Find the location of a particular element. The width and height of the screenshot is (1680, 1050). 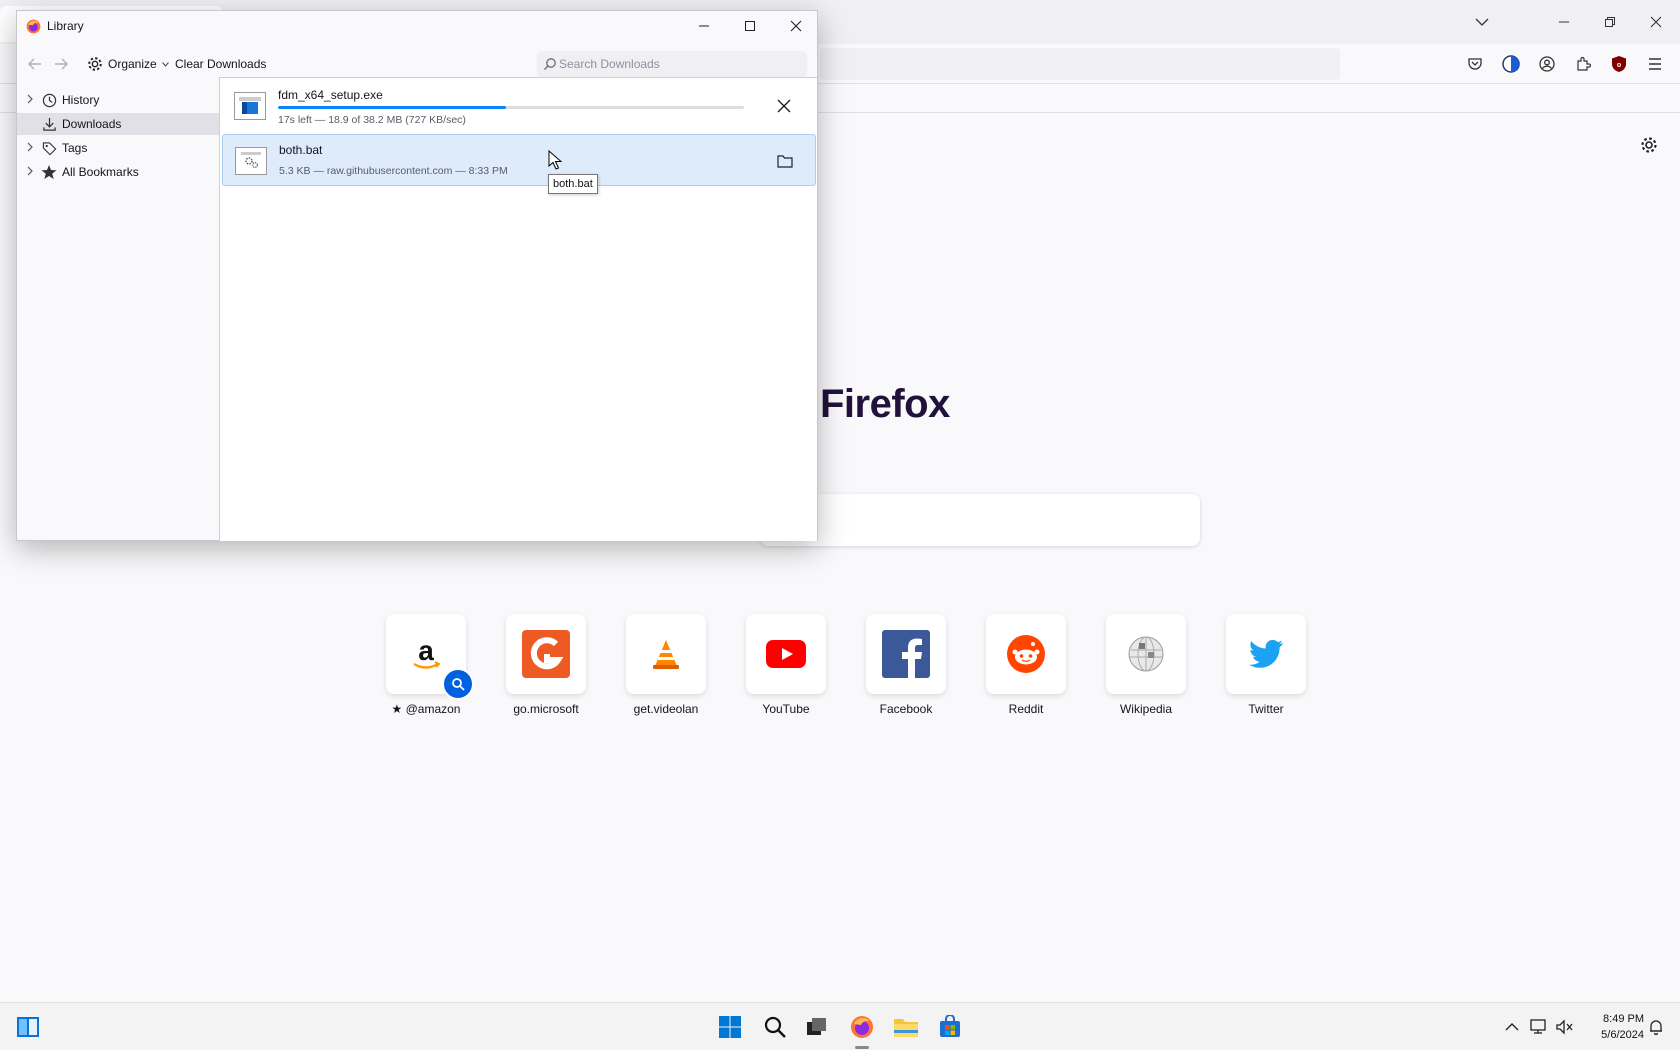

sidebar-item-label: All Bookmarks is located at coordinates (100, 172).